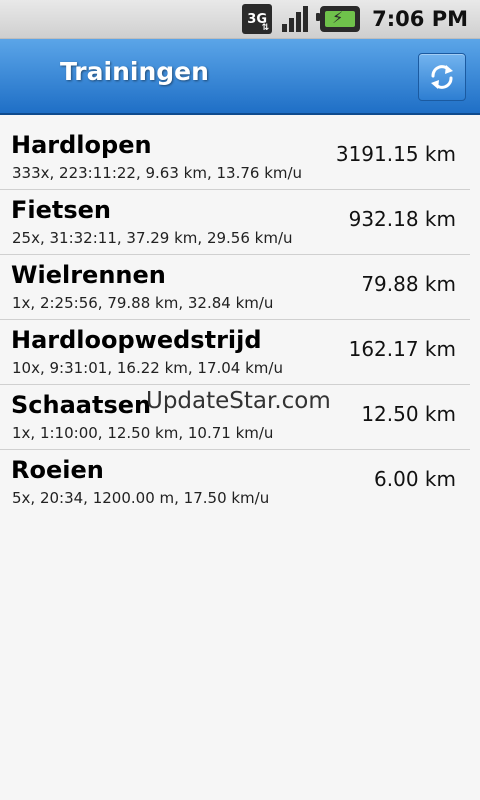  I want to click on training-total: 79.88 km, so click(408, 284).